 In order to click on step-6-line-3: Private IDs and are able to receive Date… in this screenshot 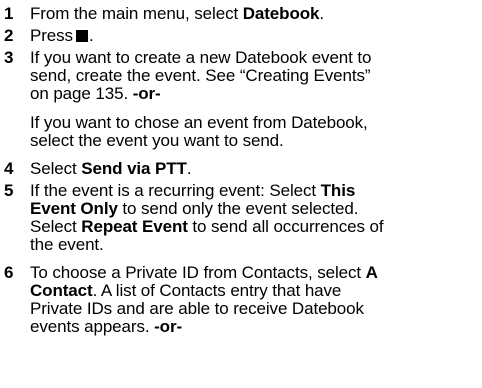, I will do `click(197, 308)`.